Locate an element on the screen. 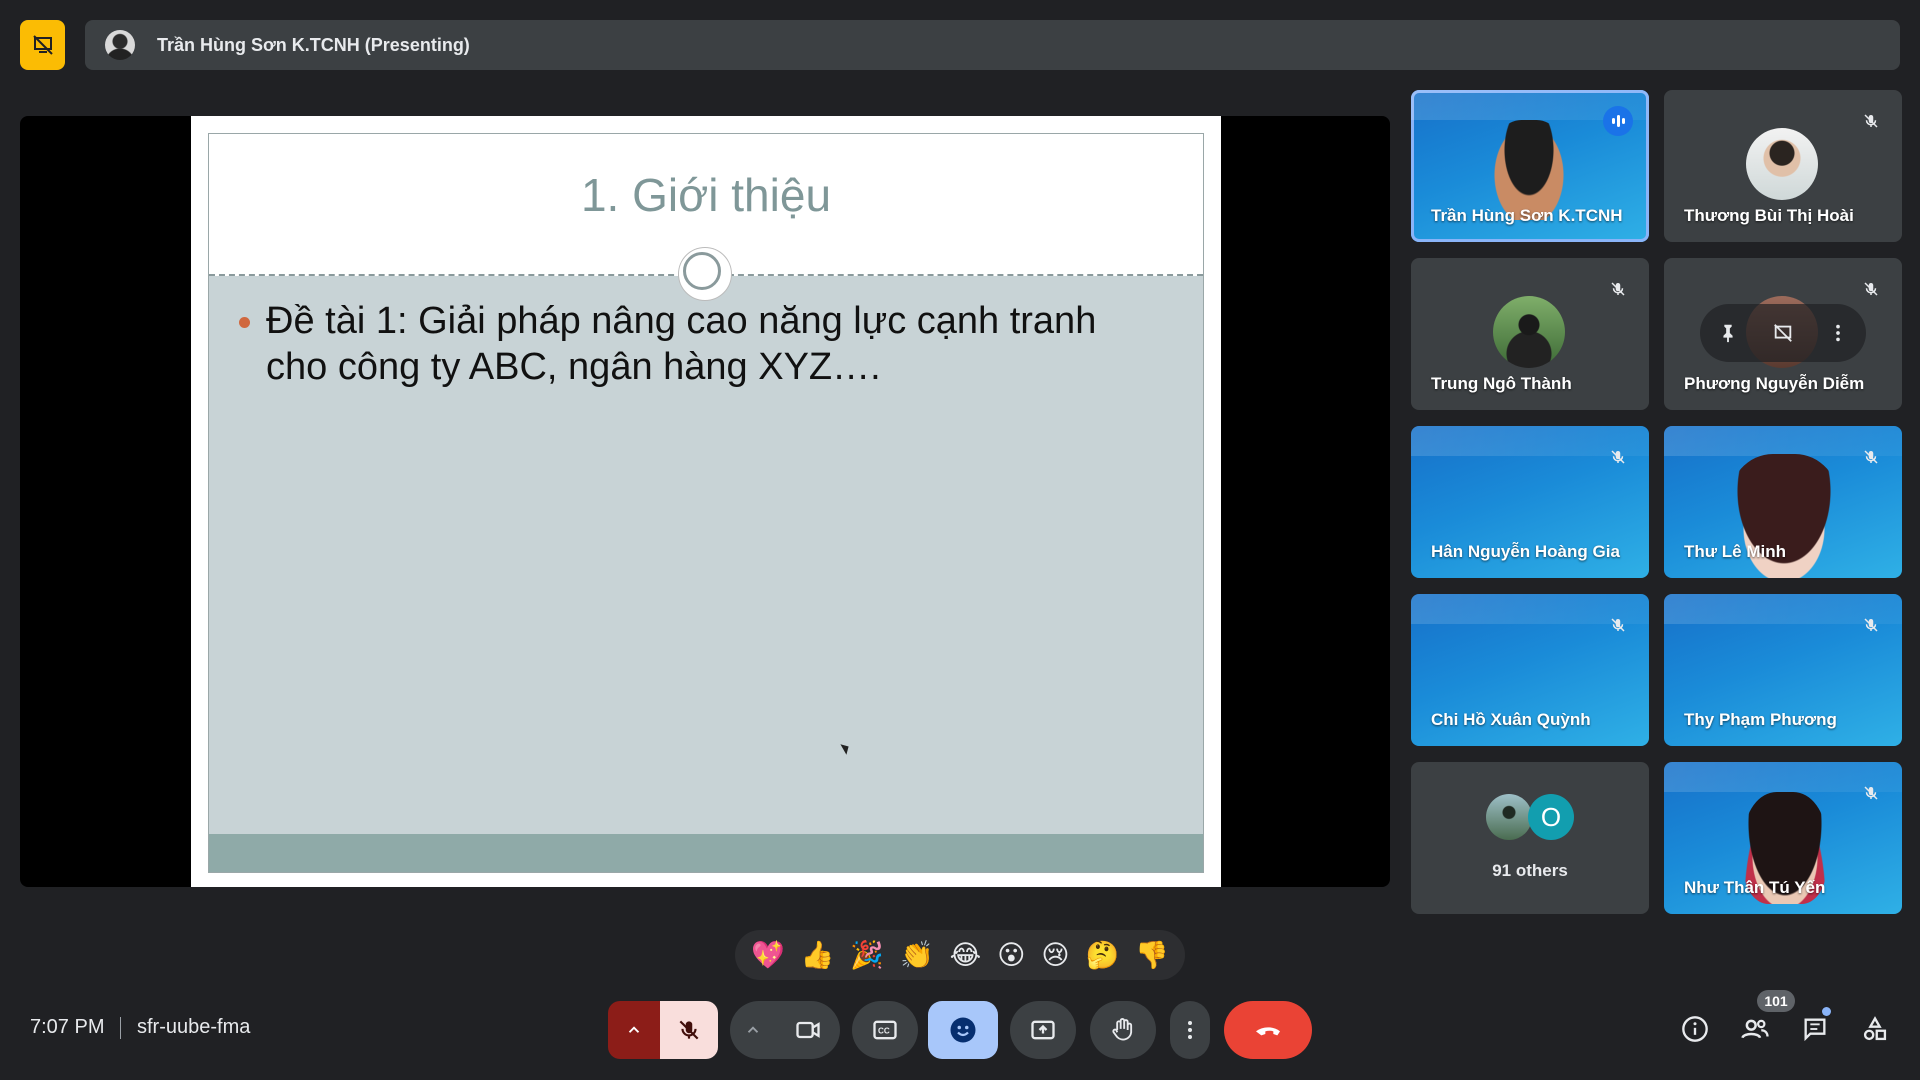 Image resolution: width=1920 pixels, height=1080 pixels. mouse-cursor-icon is located at coordinates (846, 748).